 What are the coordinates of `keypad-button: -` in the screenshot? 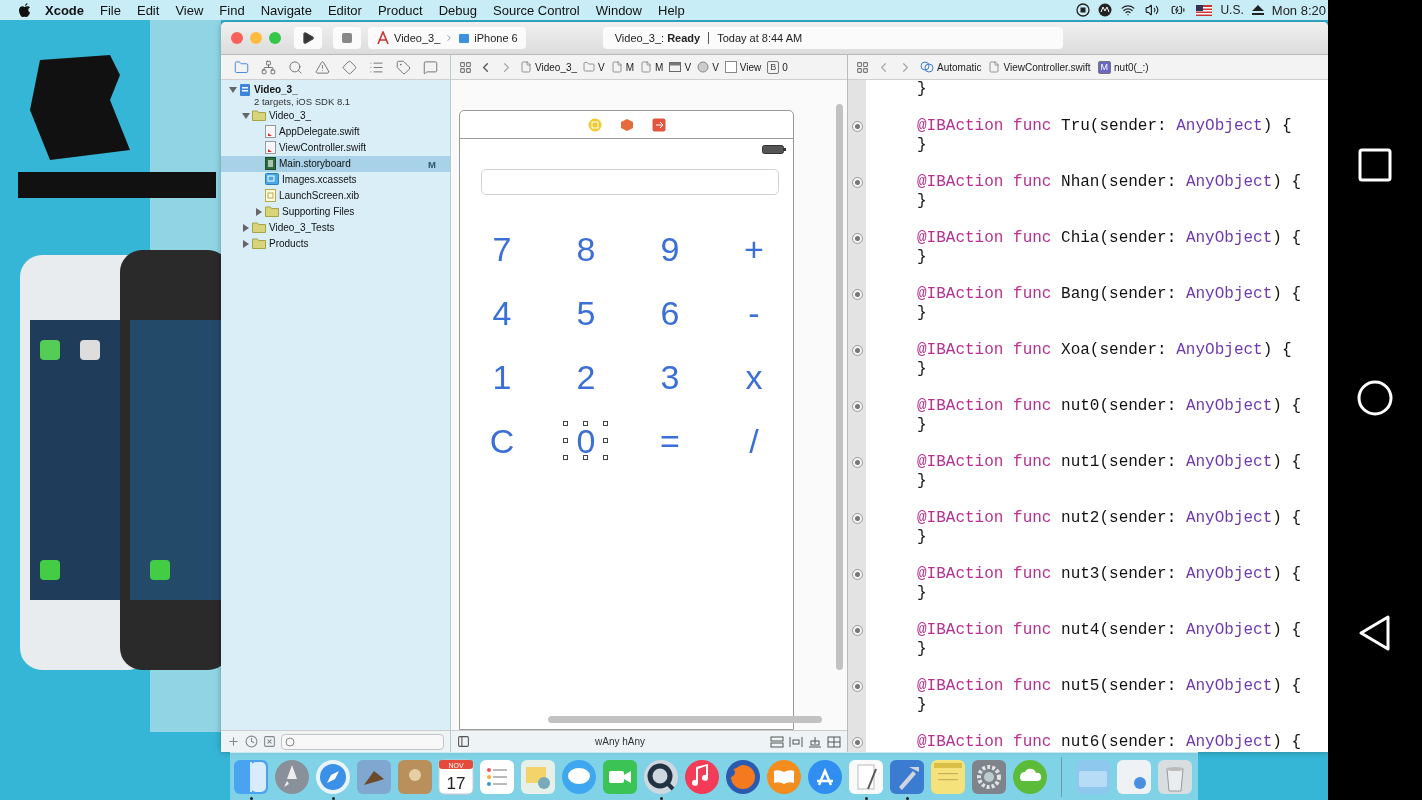 It's located at (754, 313).